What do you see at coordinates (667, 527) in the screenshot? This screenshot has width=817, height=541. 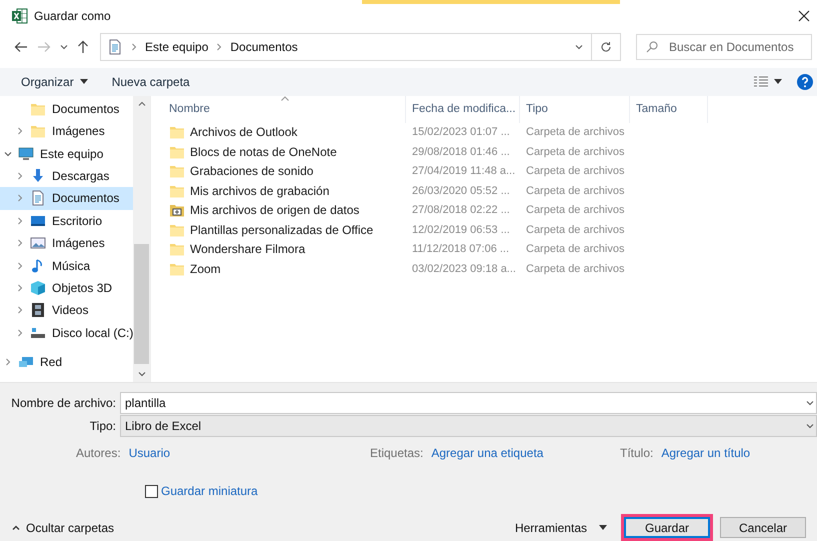 I see `dialog-button: Guardar` at bounding box center [667, 527].